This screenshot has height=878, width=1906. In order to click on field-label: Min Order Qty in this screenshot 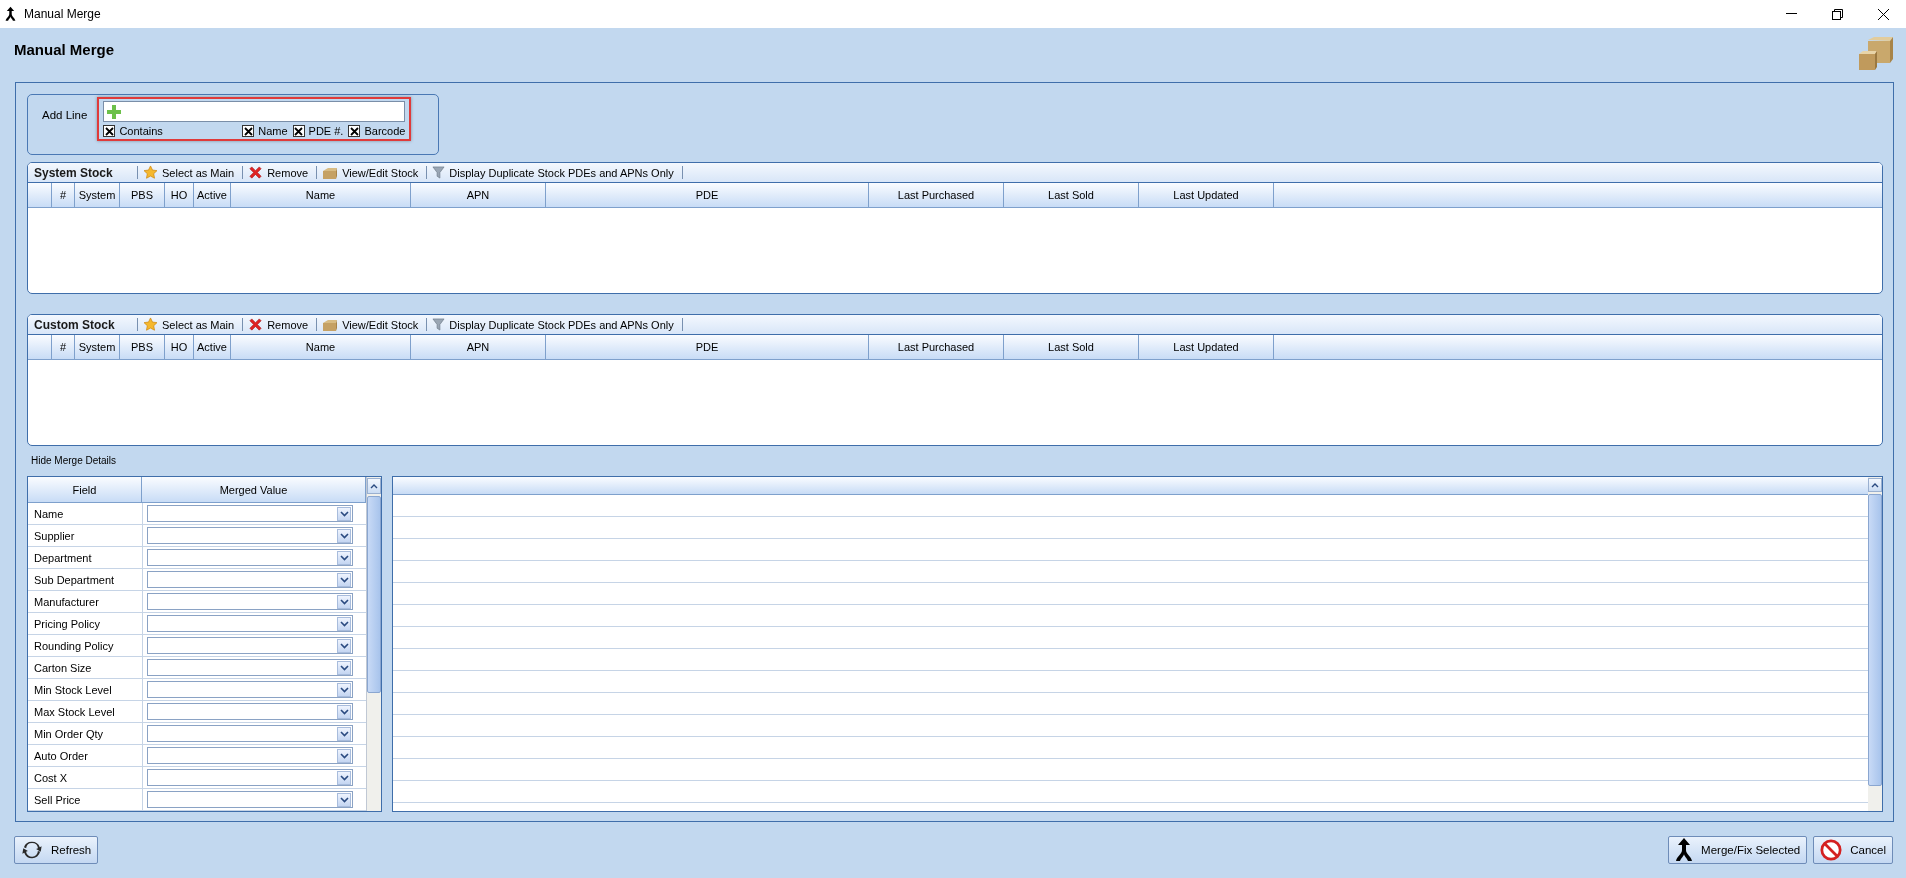, I will do `click(85, 733)`.